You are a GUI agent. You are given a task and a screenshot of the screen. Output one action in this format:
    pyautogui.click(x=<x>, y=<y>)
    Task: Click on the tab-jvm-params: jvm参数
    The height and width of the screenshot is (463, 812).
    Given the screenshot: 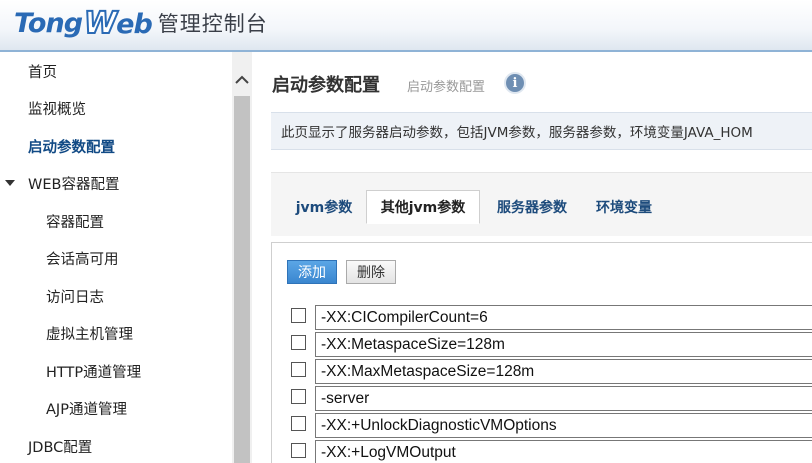 What is the action you would take?
    pyautogui.click(x=324, y=207)
    